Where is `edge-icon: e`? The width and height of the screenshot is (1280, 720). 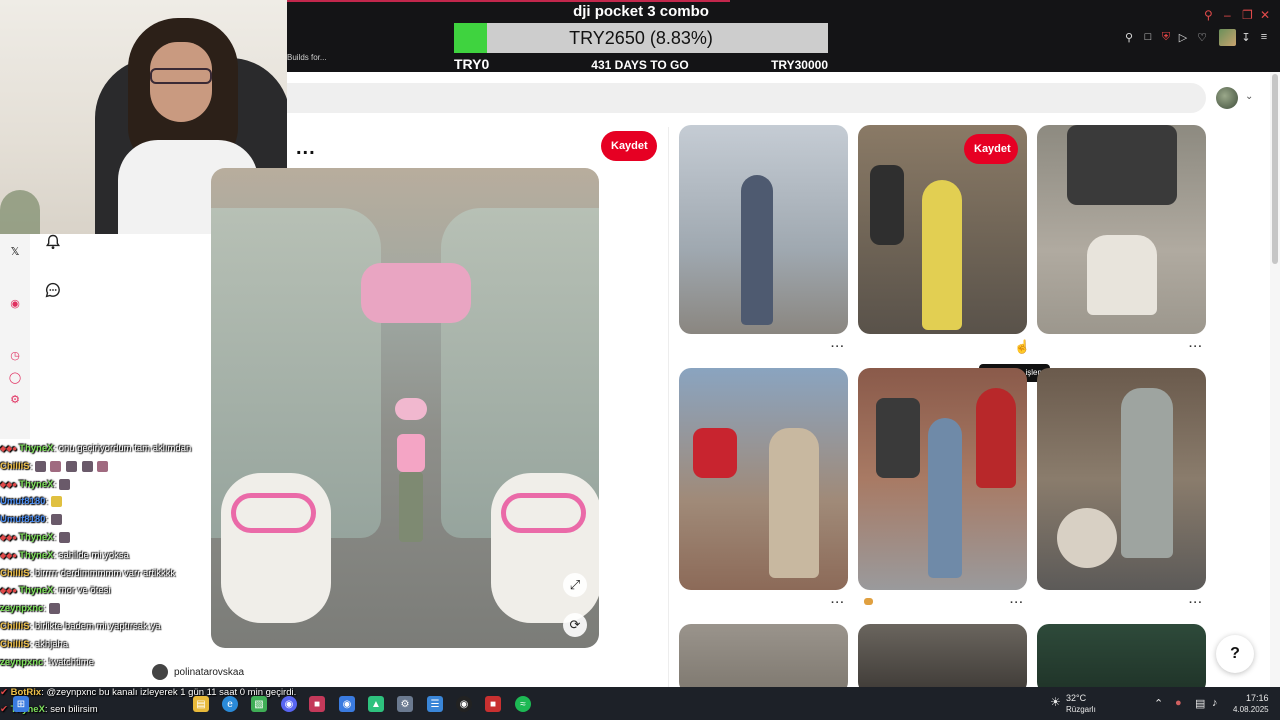
edge-icon: e is located at coordinates (230, 704).